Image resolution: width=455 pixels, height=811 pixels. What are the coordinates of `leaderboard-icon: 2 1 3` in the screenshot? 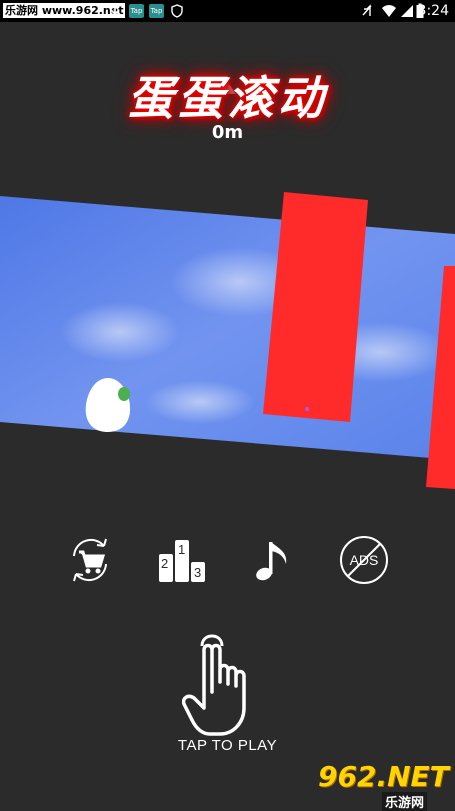 It's located at (182, 560).